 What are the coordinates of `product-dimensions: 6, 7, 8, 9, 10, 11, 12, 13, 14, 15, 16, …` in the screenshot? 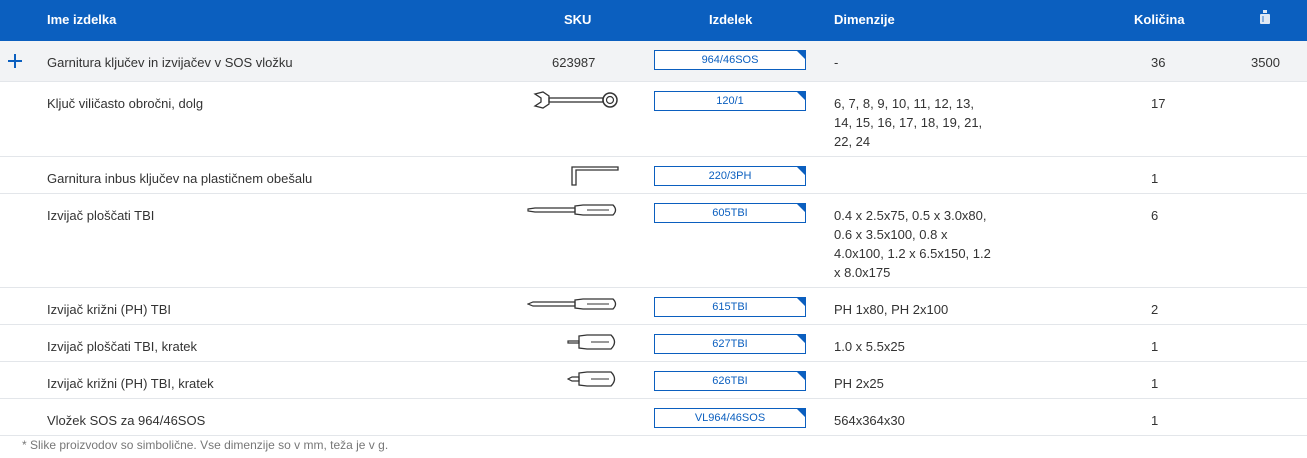 It's located at (908, 122).